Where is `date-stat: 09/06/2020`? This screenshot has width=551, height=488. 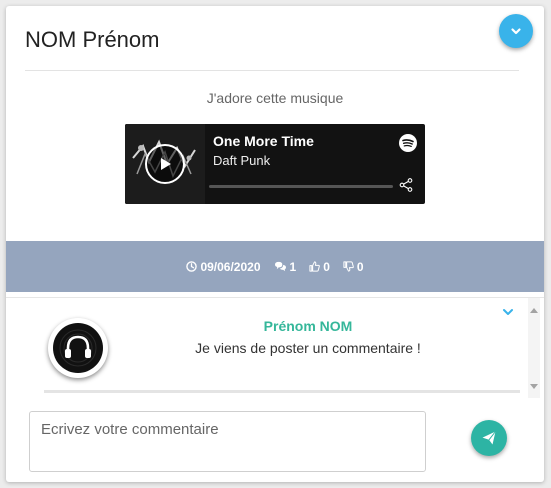
date-stat: 09/06/2020 is located at coordinates (223, 266).